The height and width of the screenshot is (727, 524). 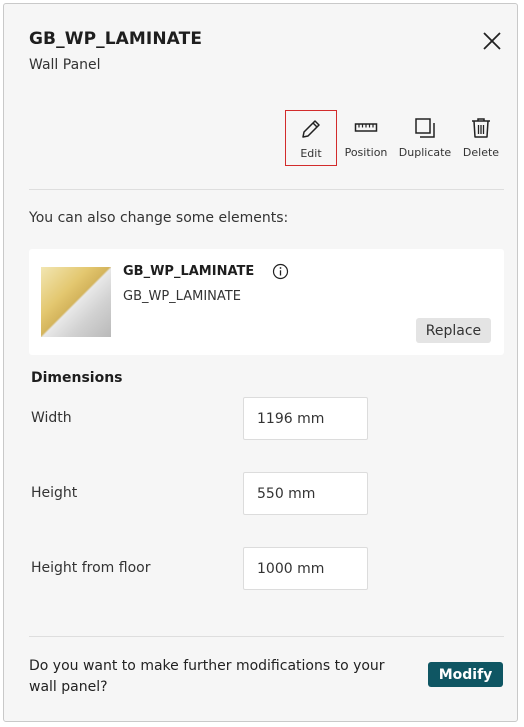 I want to click on close-icon, so click(x=492, y=41).